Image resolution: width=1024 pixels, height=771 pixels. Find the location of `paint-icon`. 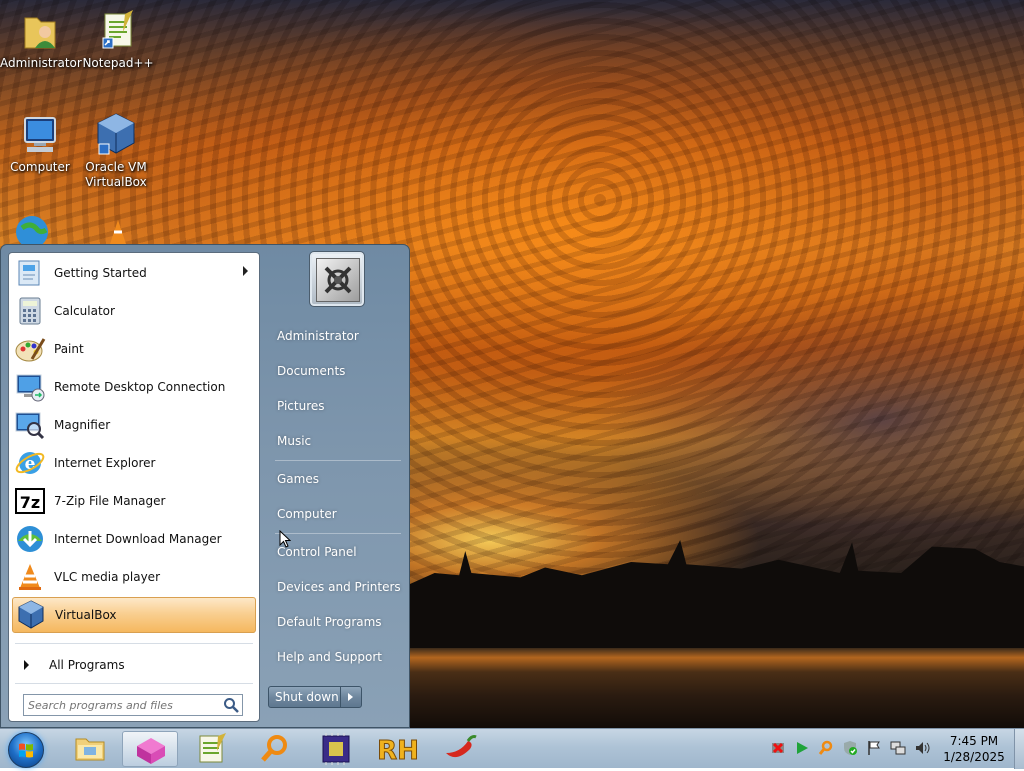

paint-icon is located at coordinates (30, 349).